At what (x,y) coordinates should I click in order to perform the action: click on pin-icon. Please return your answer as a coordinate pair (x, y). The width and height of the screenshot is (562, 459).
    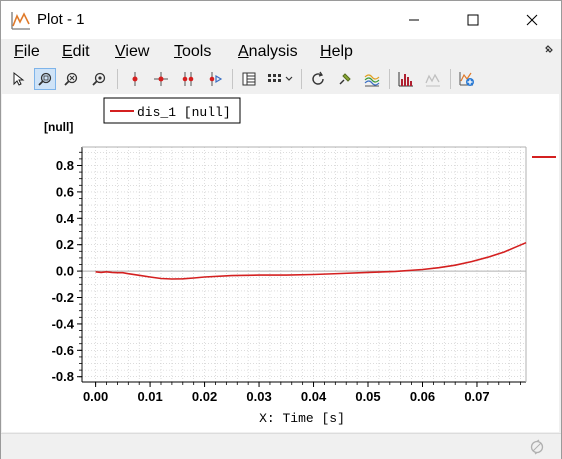
    Looking at the image, I should click on (345, 79).